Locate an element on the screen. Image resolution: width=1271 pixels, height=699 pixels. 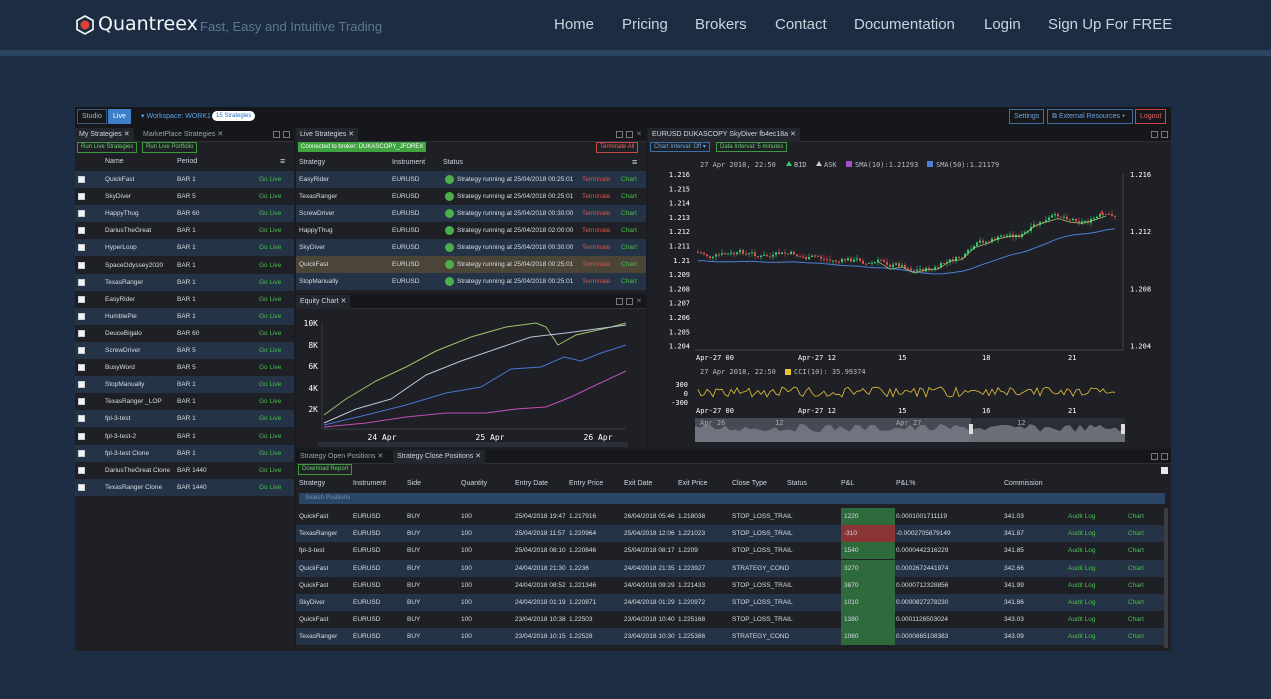
strategy-row: QuickFast BAR 1 Go Live is located at coordinates (184, 179).